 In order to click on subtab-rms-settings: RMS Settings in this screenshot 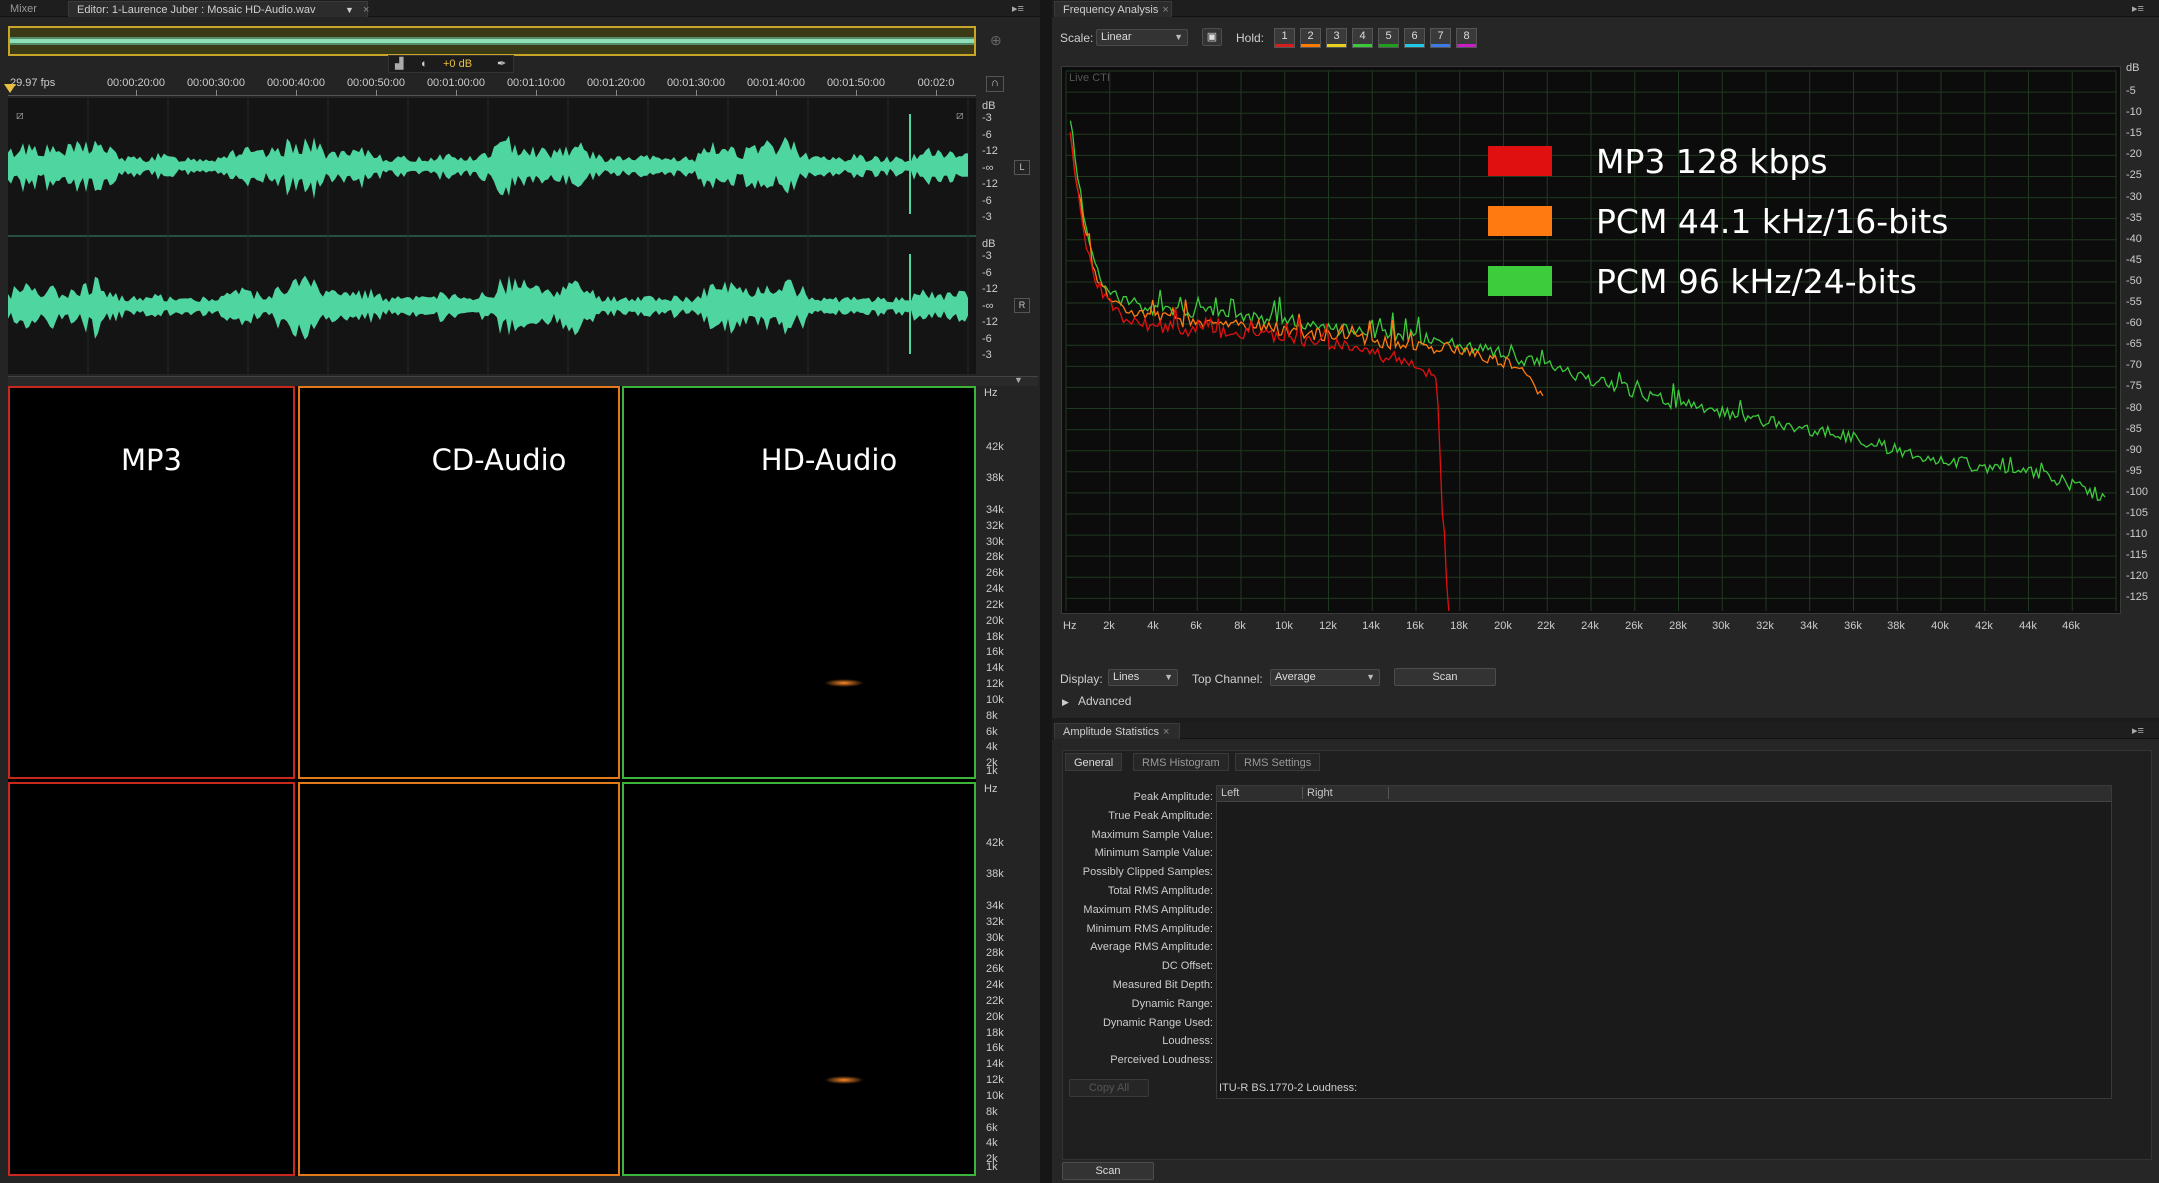, I will do `click(1278, 762)`.